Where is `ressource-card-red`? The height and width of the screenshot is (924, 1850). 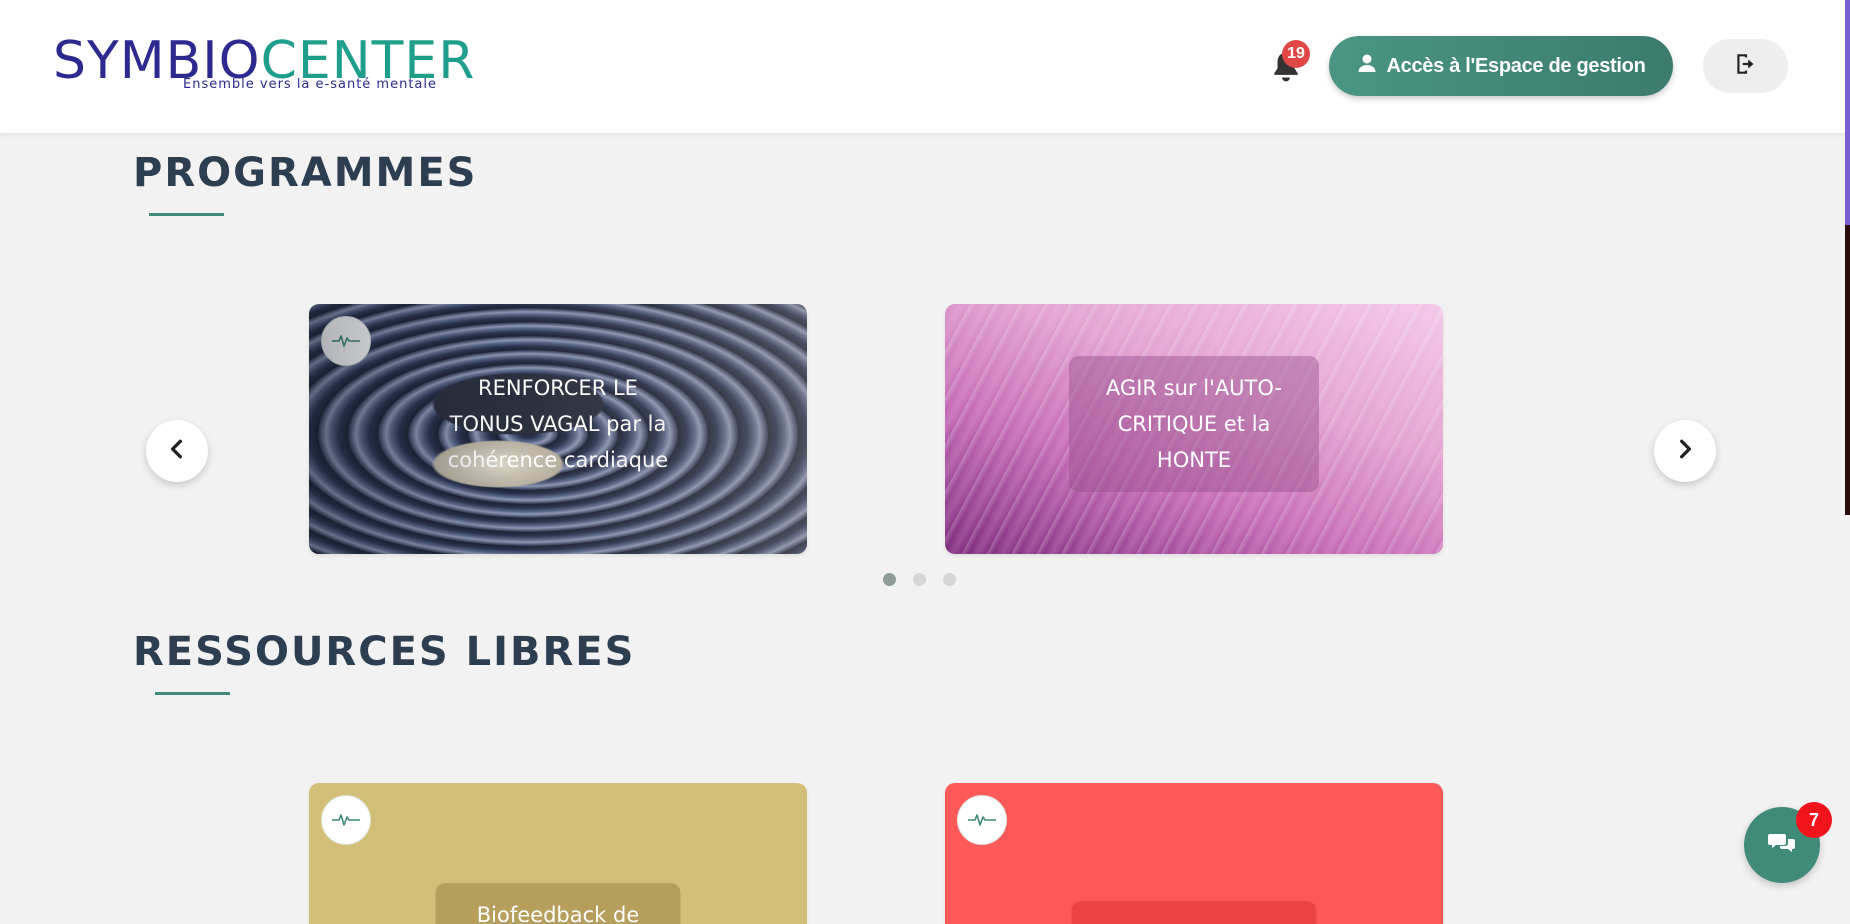 ressource-card-red is located at coordinates (1194, 853).